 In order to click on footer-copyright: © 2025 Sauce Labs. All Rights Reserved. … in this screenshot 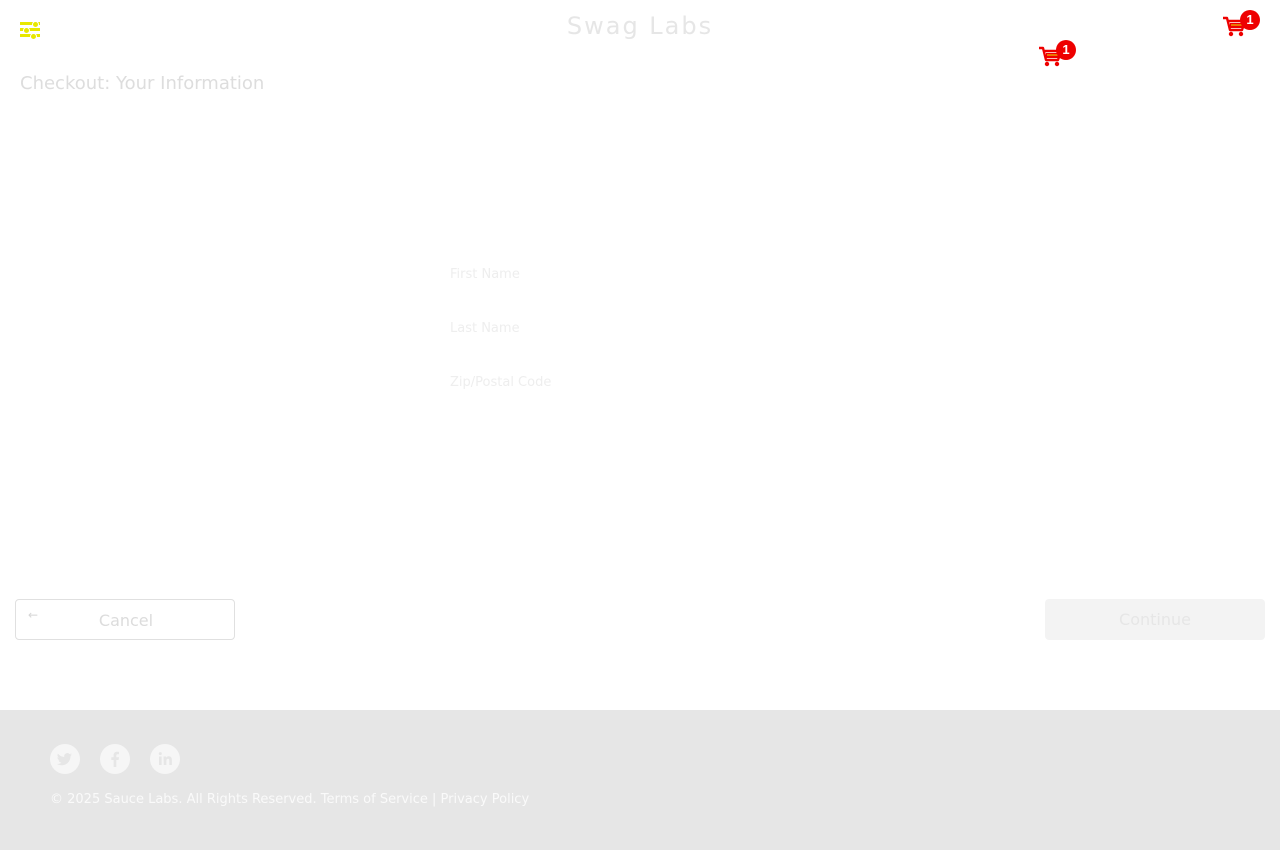, I will do `click(289, 799)`.